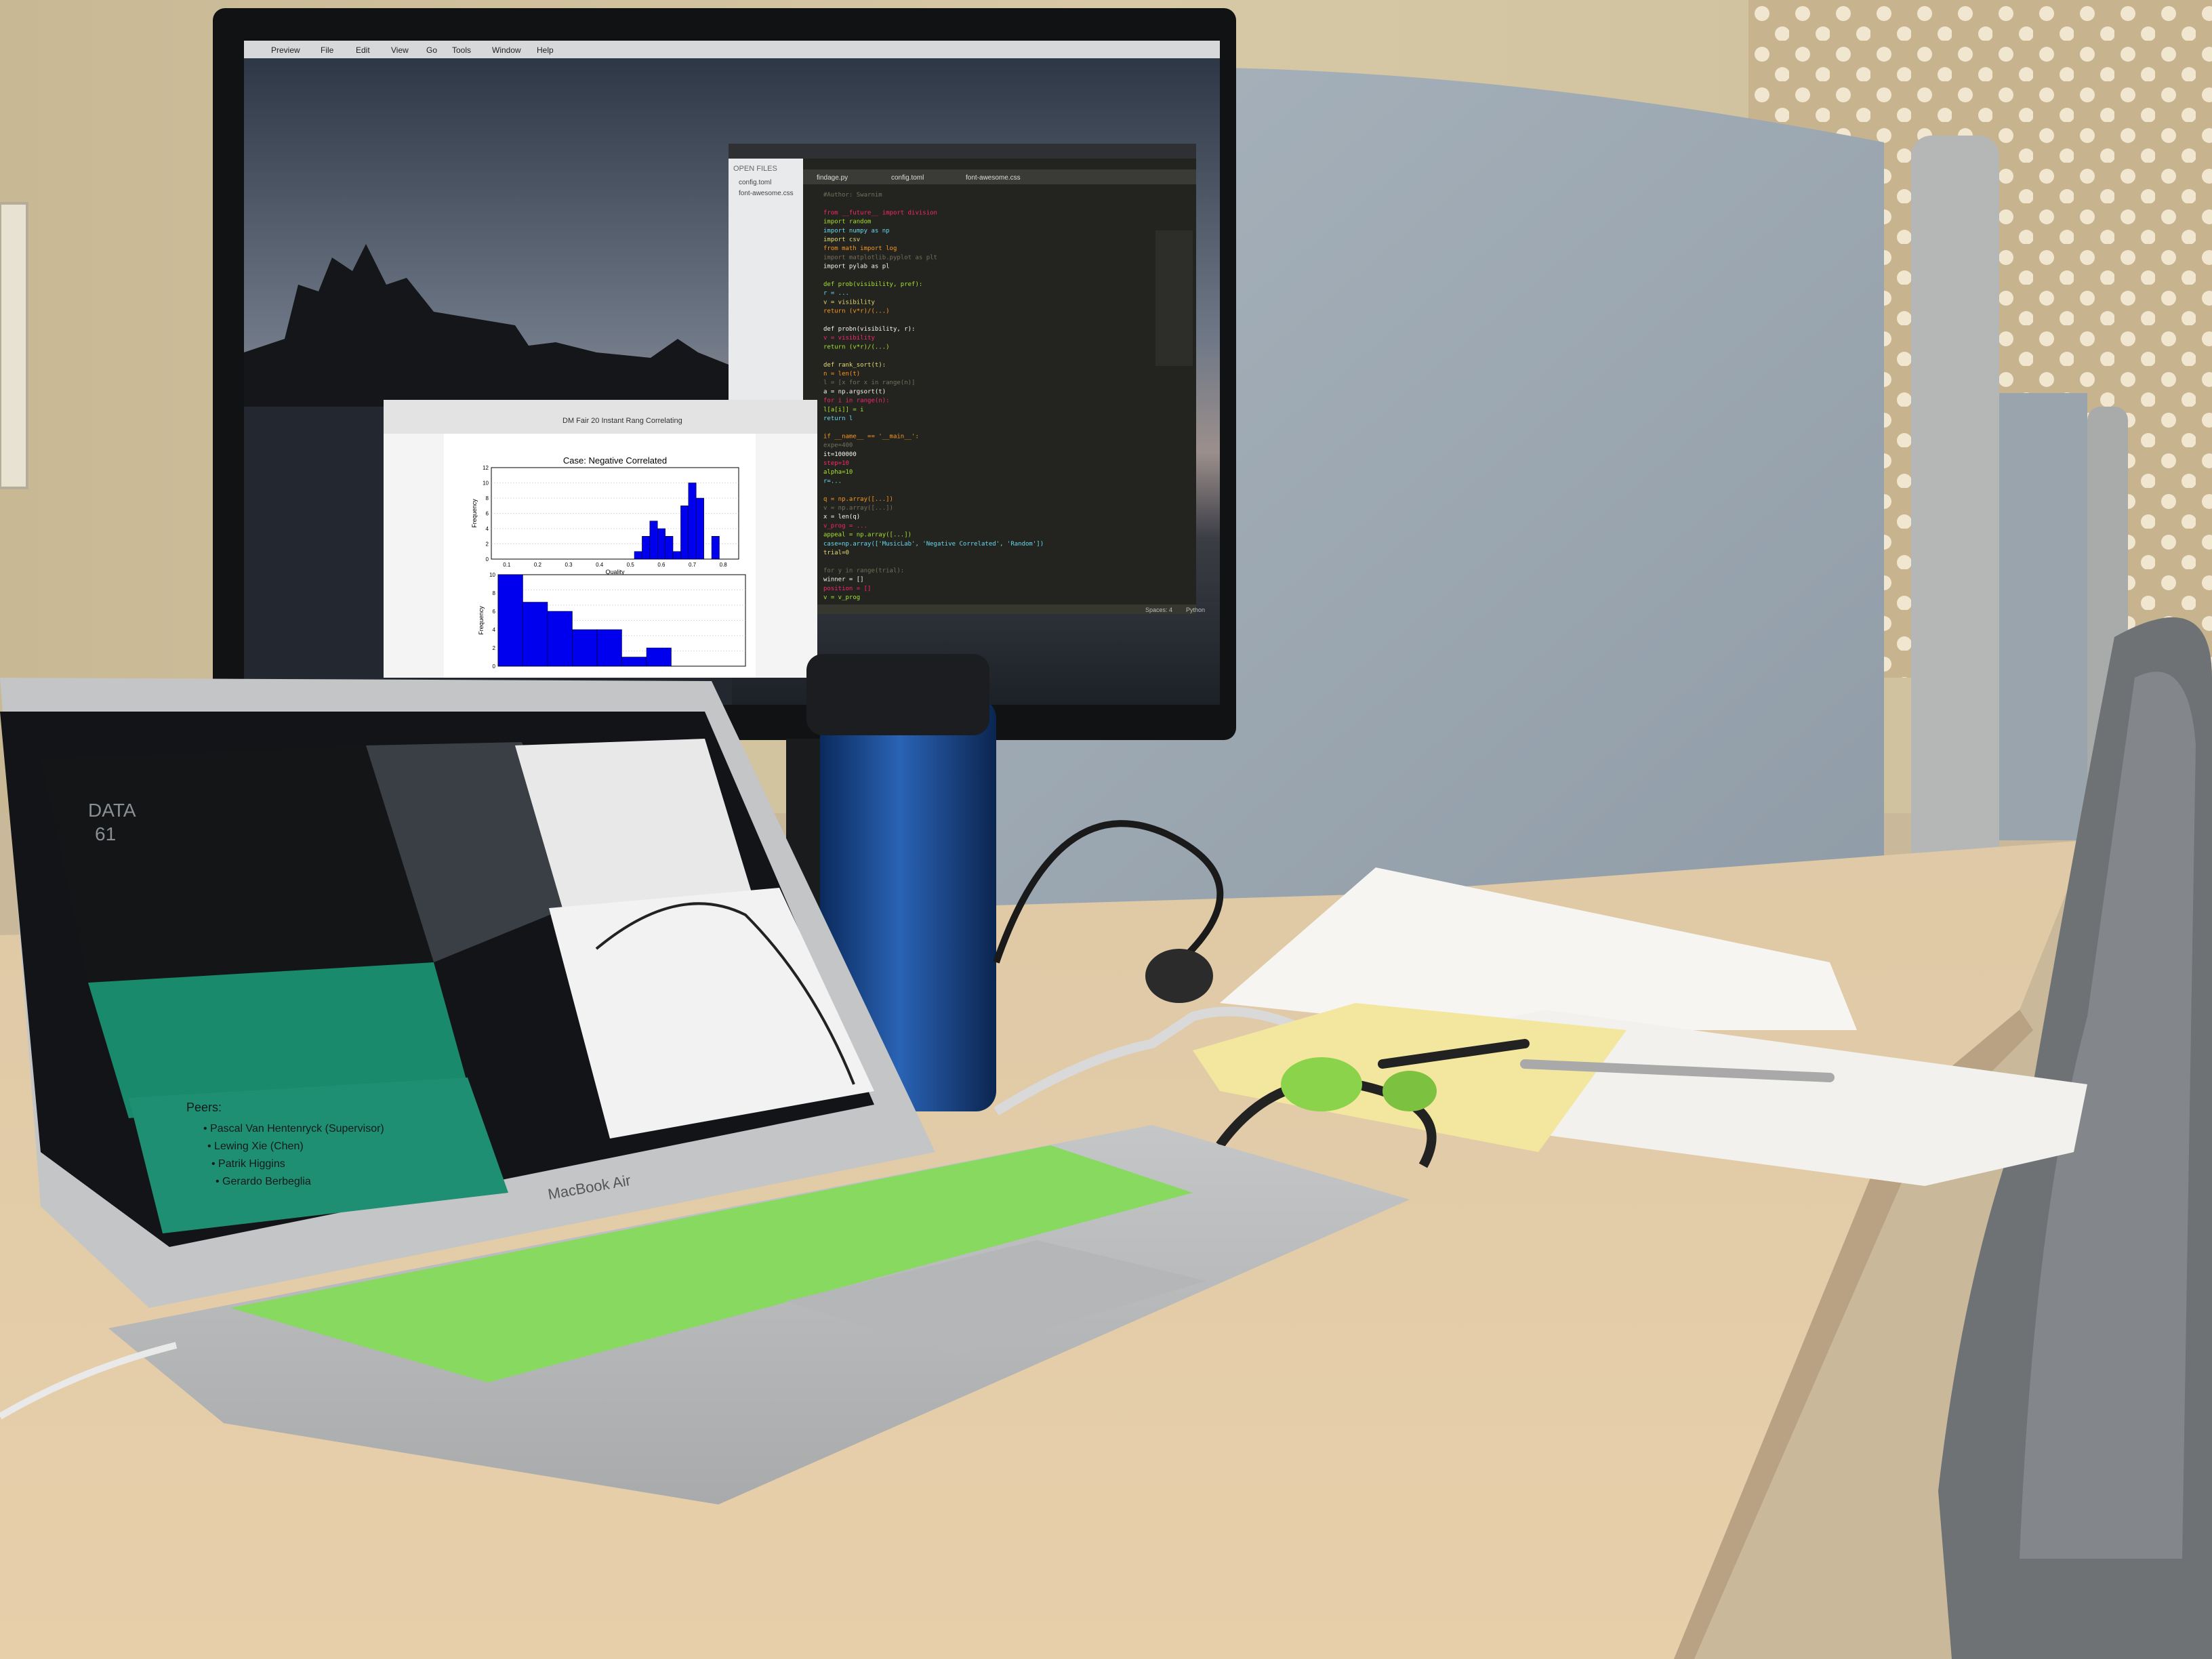  Describe the element at coordinates (693, 565) in the screenshot. I see `x-tick-label: 0.7` at that location.